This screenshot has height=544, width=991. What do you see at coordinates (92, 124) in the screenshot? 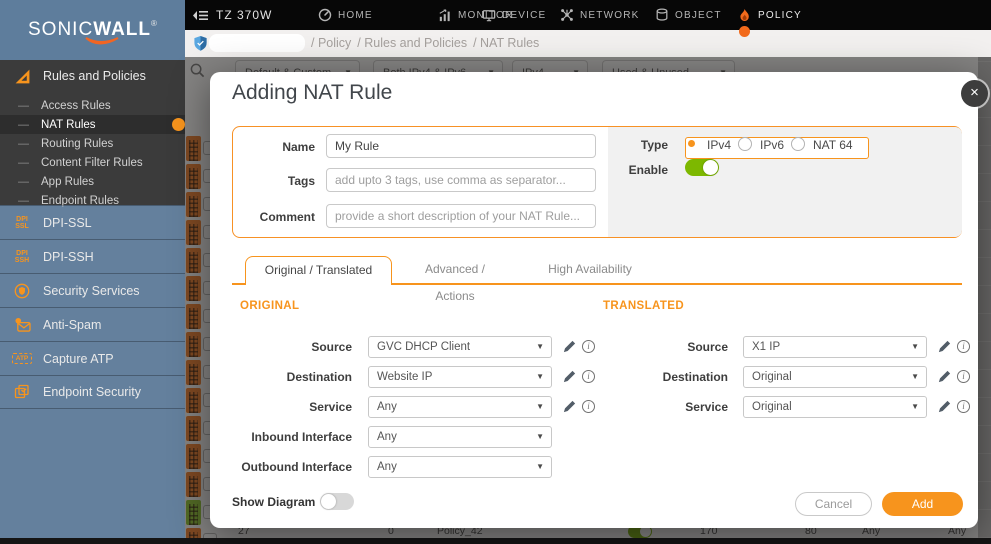
I see `sidebar-item-nat-rules: — NAT Rules` at bounding box center [92, 124].